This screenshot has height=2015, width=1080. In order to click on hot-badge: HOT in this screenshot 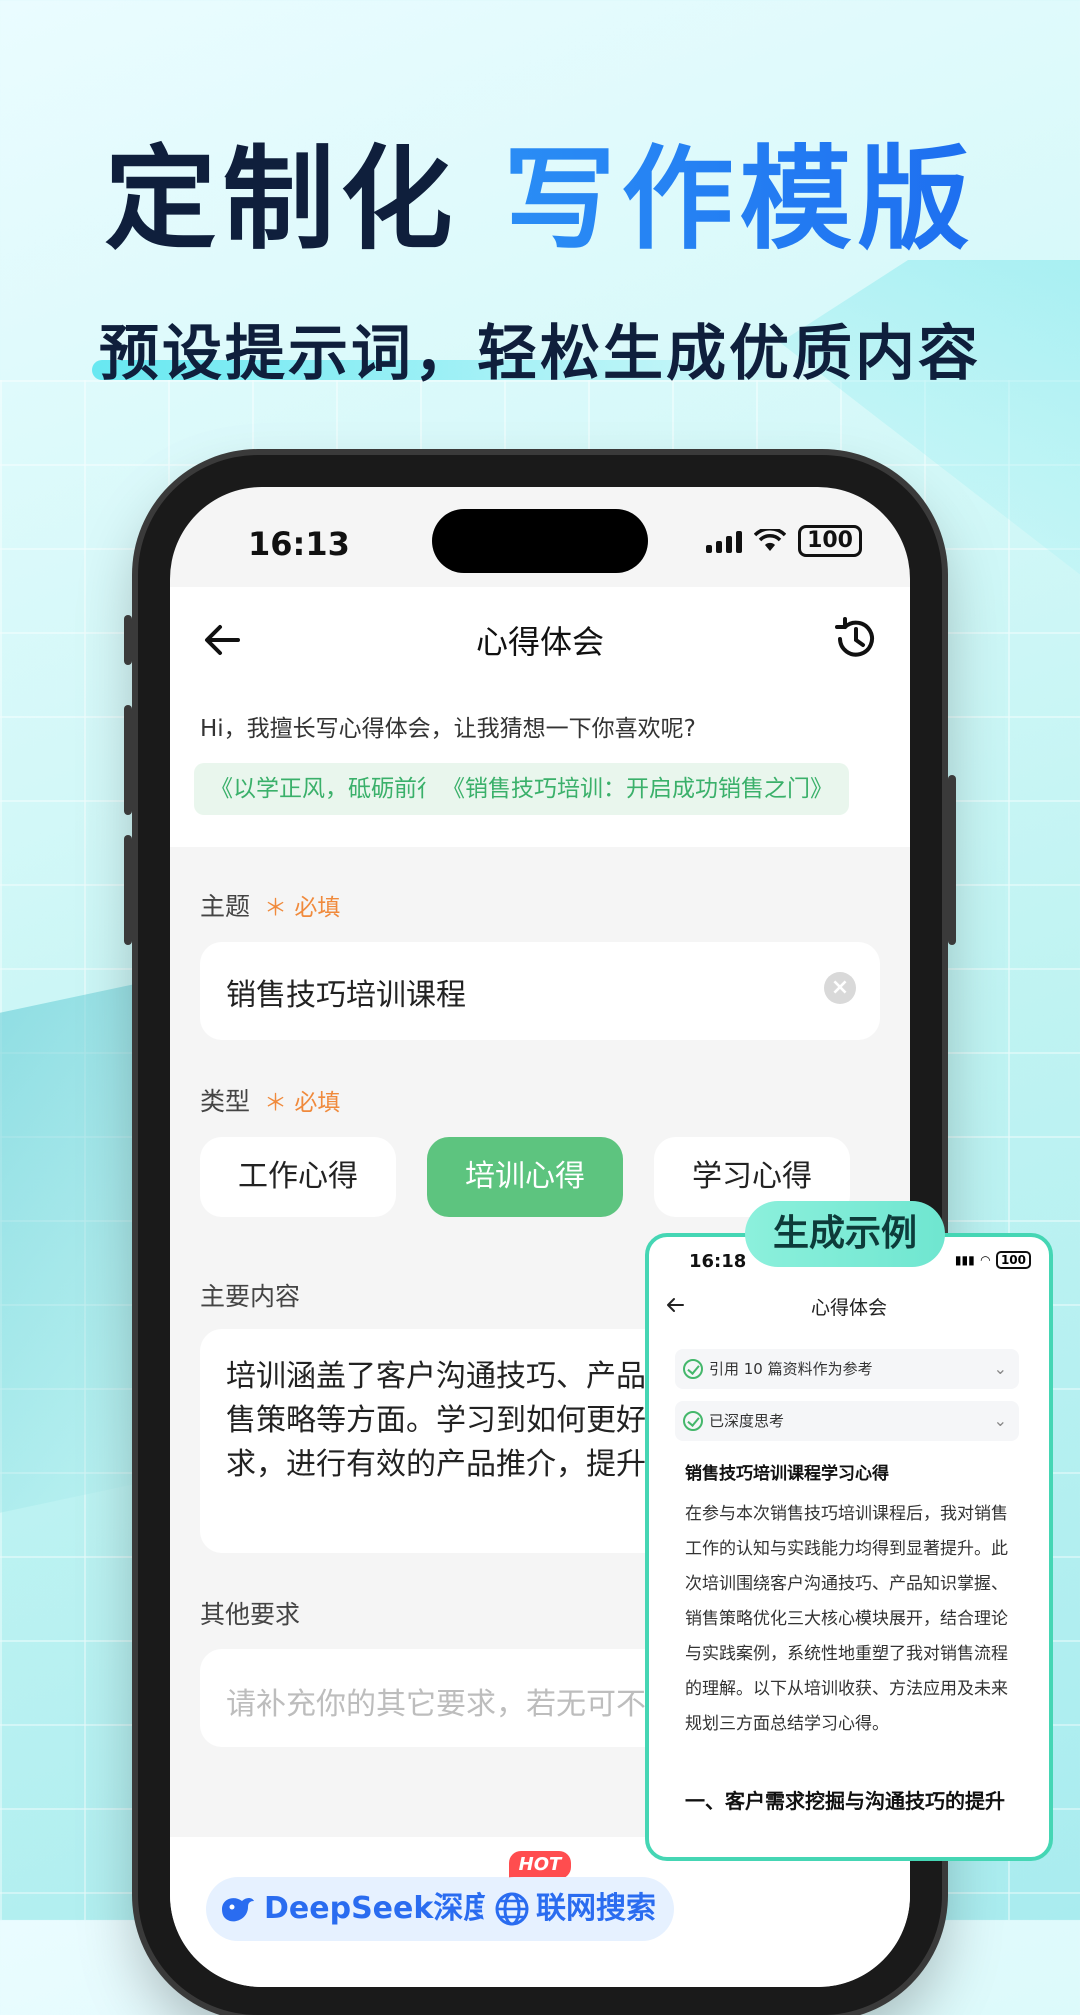, I will do `click(540, 1865)`.